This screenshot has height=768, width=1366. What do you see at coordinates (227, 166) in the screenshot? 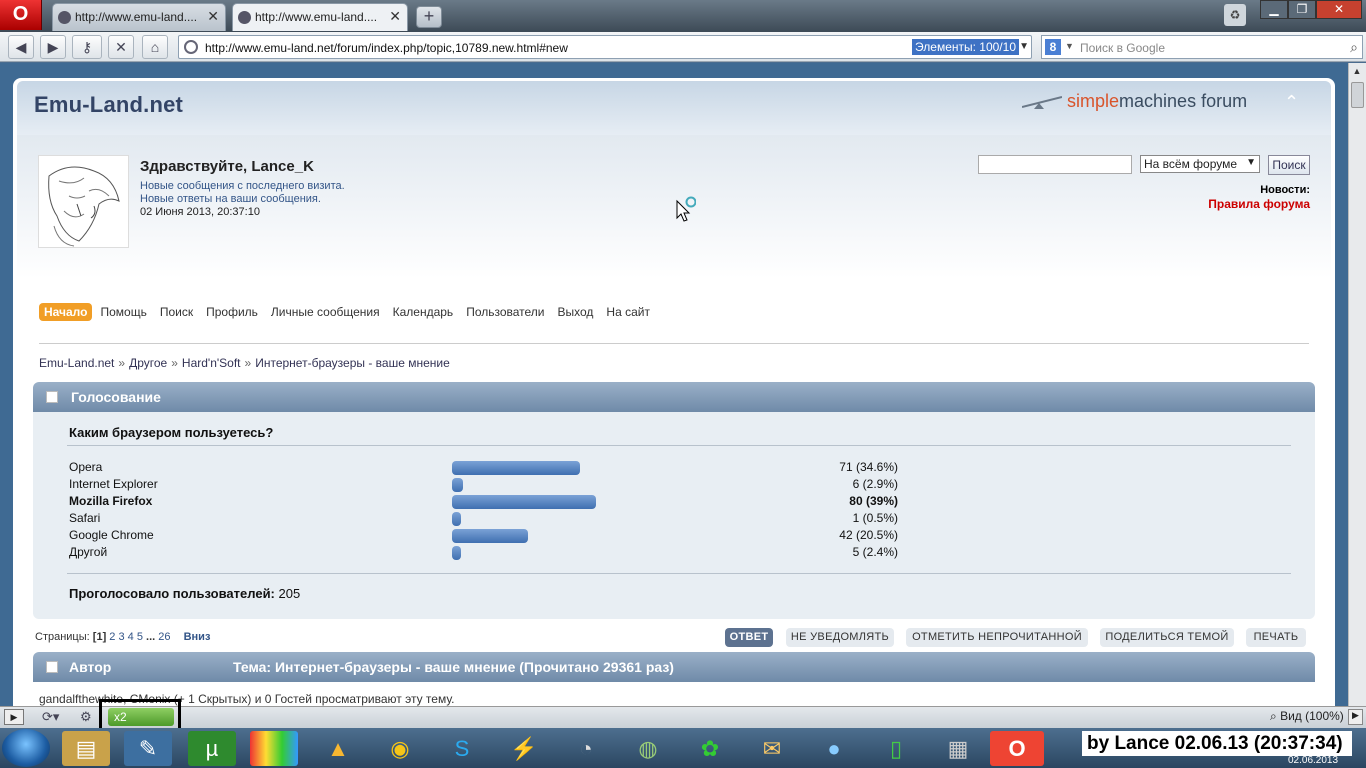
I see `greeting: Здравствуйте, Lance_K` at bounding box center [227, 166].